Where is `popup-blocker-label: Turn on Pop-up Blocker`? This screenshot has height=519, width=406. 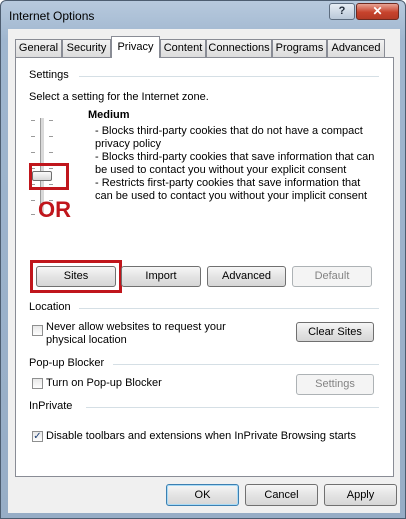 popup-blocker-label: Turn on Pop-up Blocker is located at coordinates (104, 383).